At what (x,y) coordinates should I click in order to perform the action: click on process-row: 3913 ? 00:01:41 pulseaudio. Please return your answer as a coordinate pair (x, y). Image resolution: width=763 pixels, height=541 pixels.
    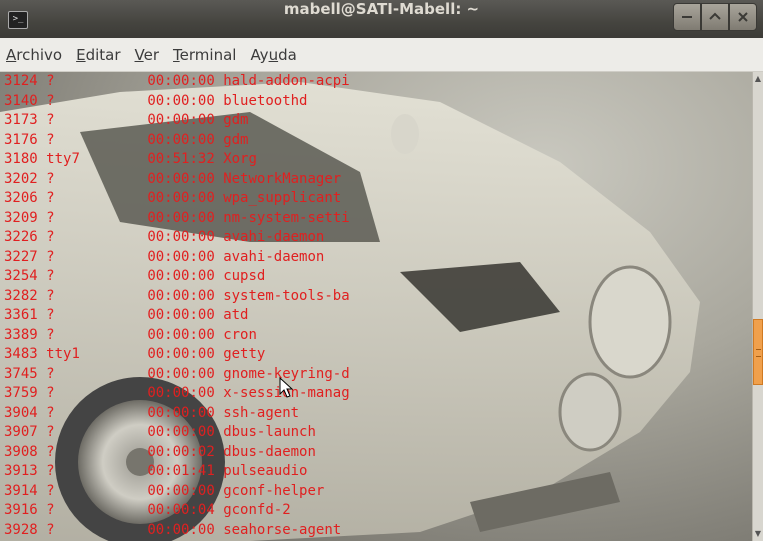
    Looking at the image, I should click on (177, 472).